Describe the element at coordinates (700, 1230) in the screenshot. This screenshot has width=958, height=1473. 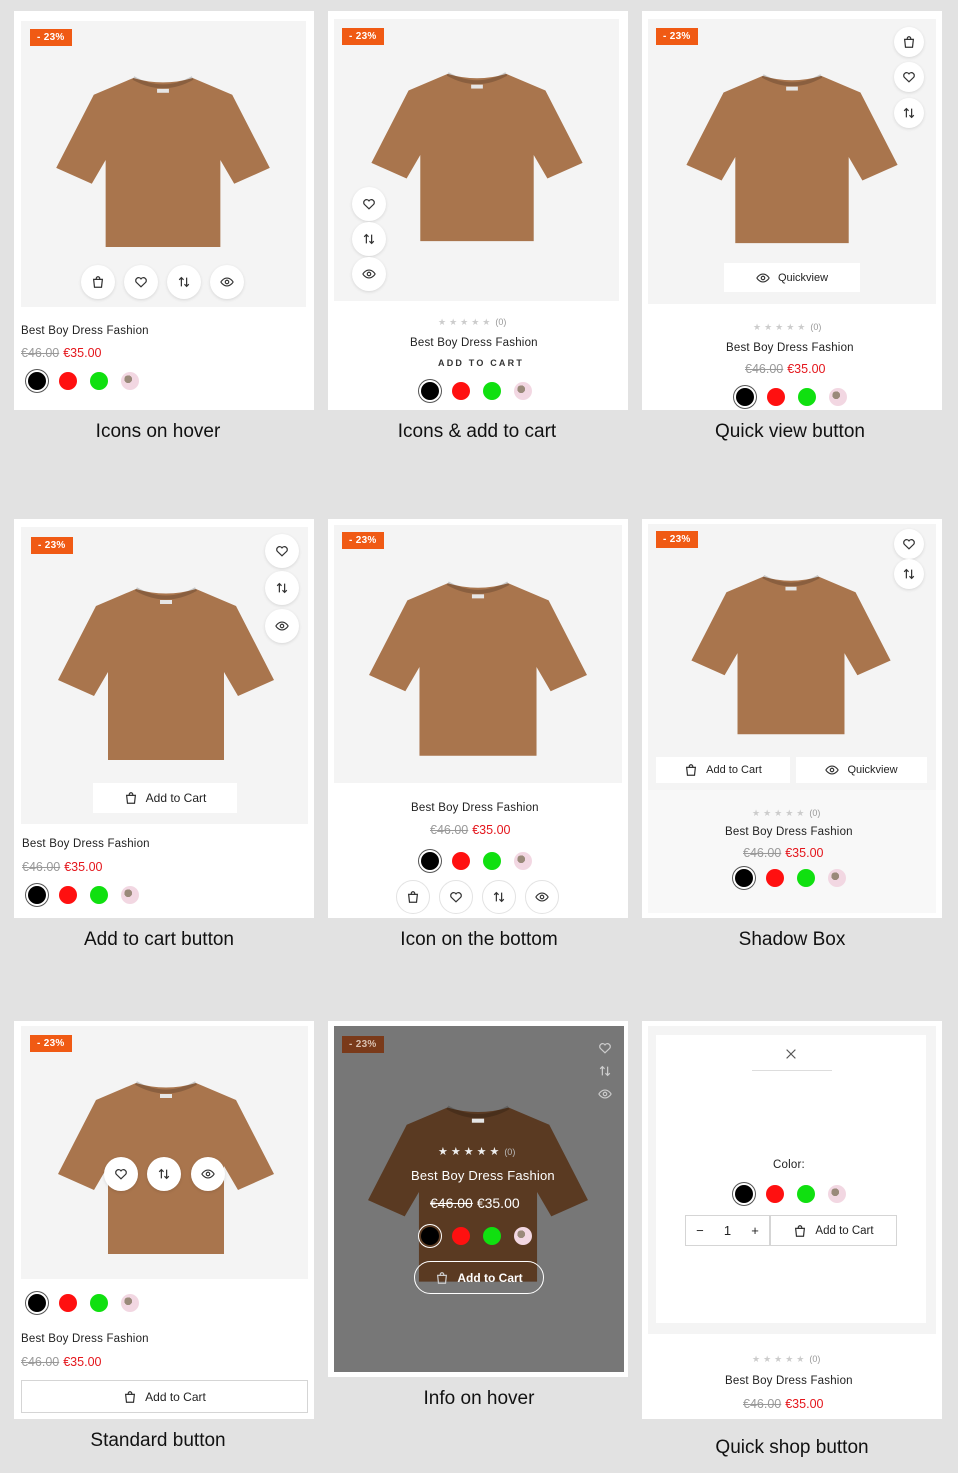
I see `qty-minus-button: −` at that location.